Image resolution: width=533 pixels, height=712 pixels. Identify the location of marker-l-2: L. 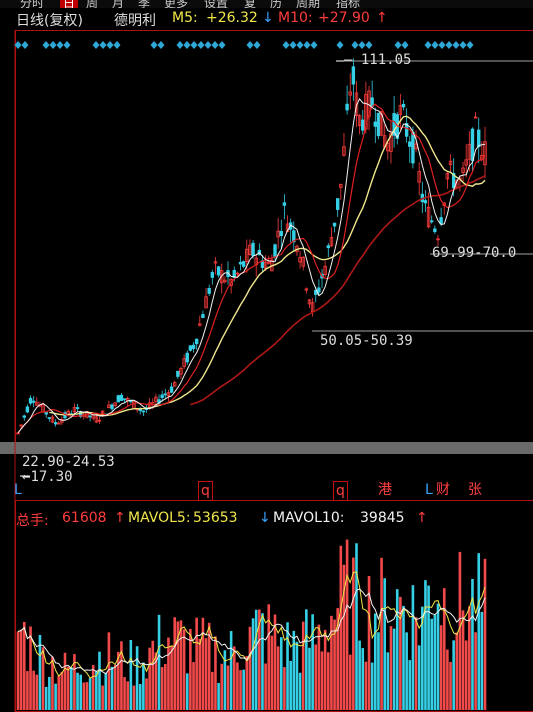
(429, 490).